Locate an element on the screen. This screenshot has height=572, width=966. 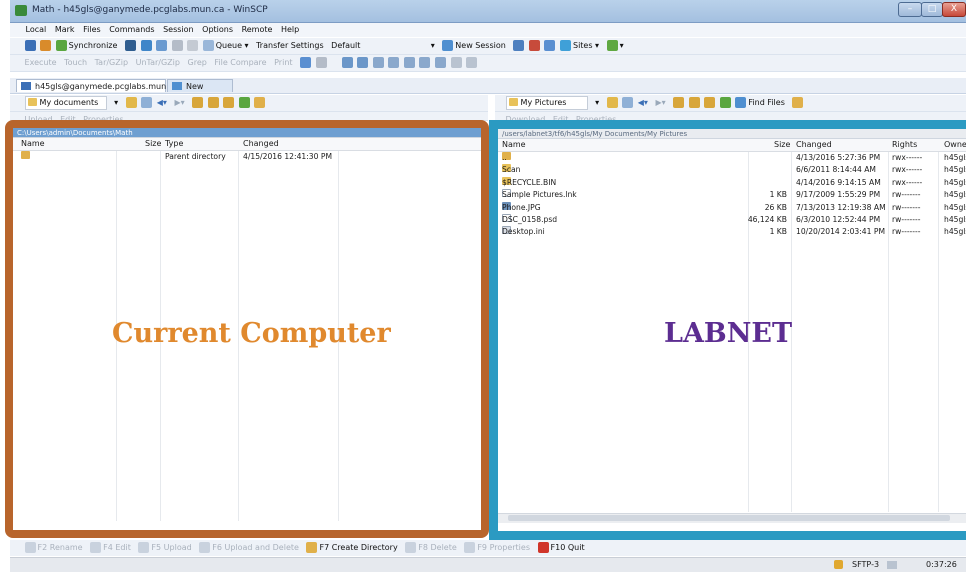
new-session-icon is located at coordinates (448, 45).